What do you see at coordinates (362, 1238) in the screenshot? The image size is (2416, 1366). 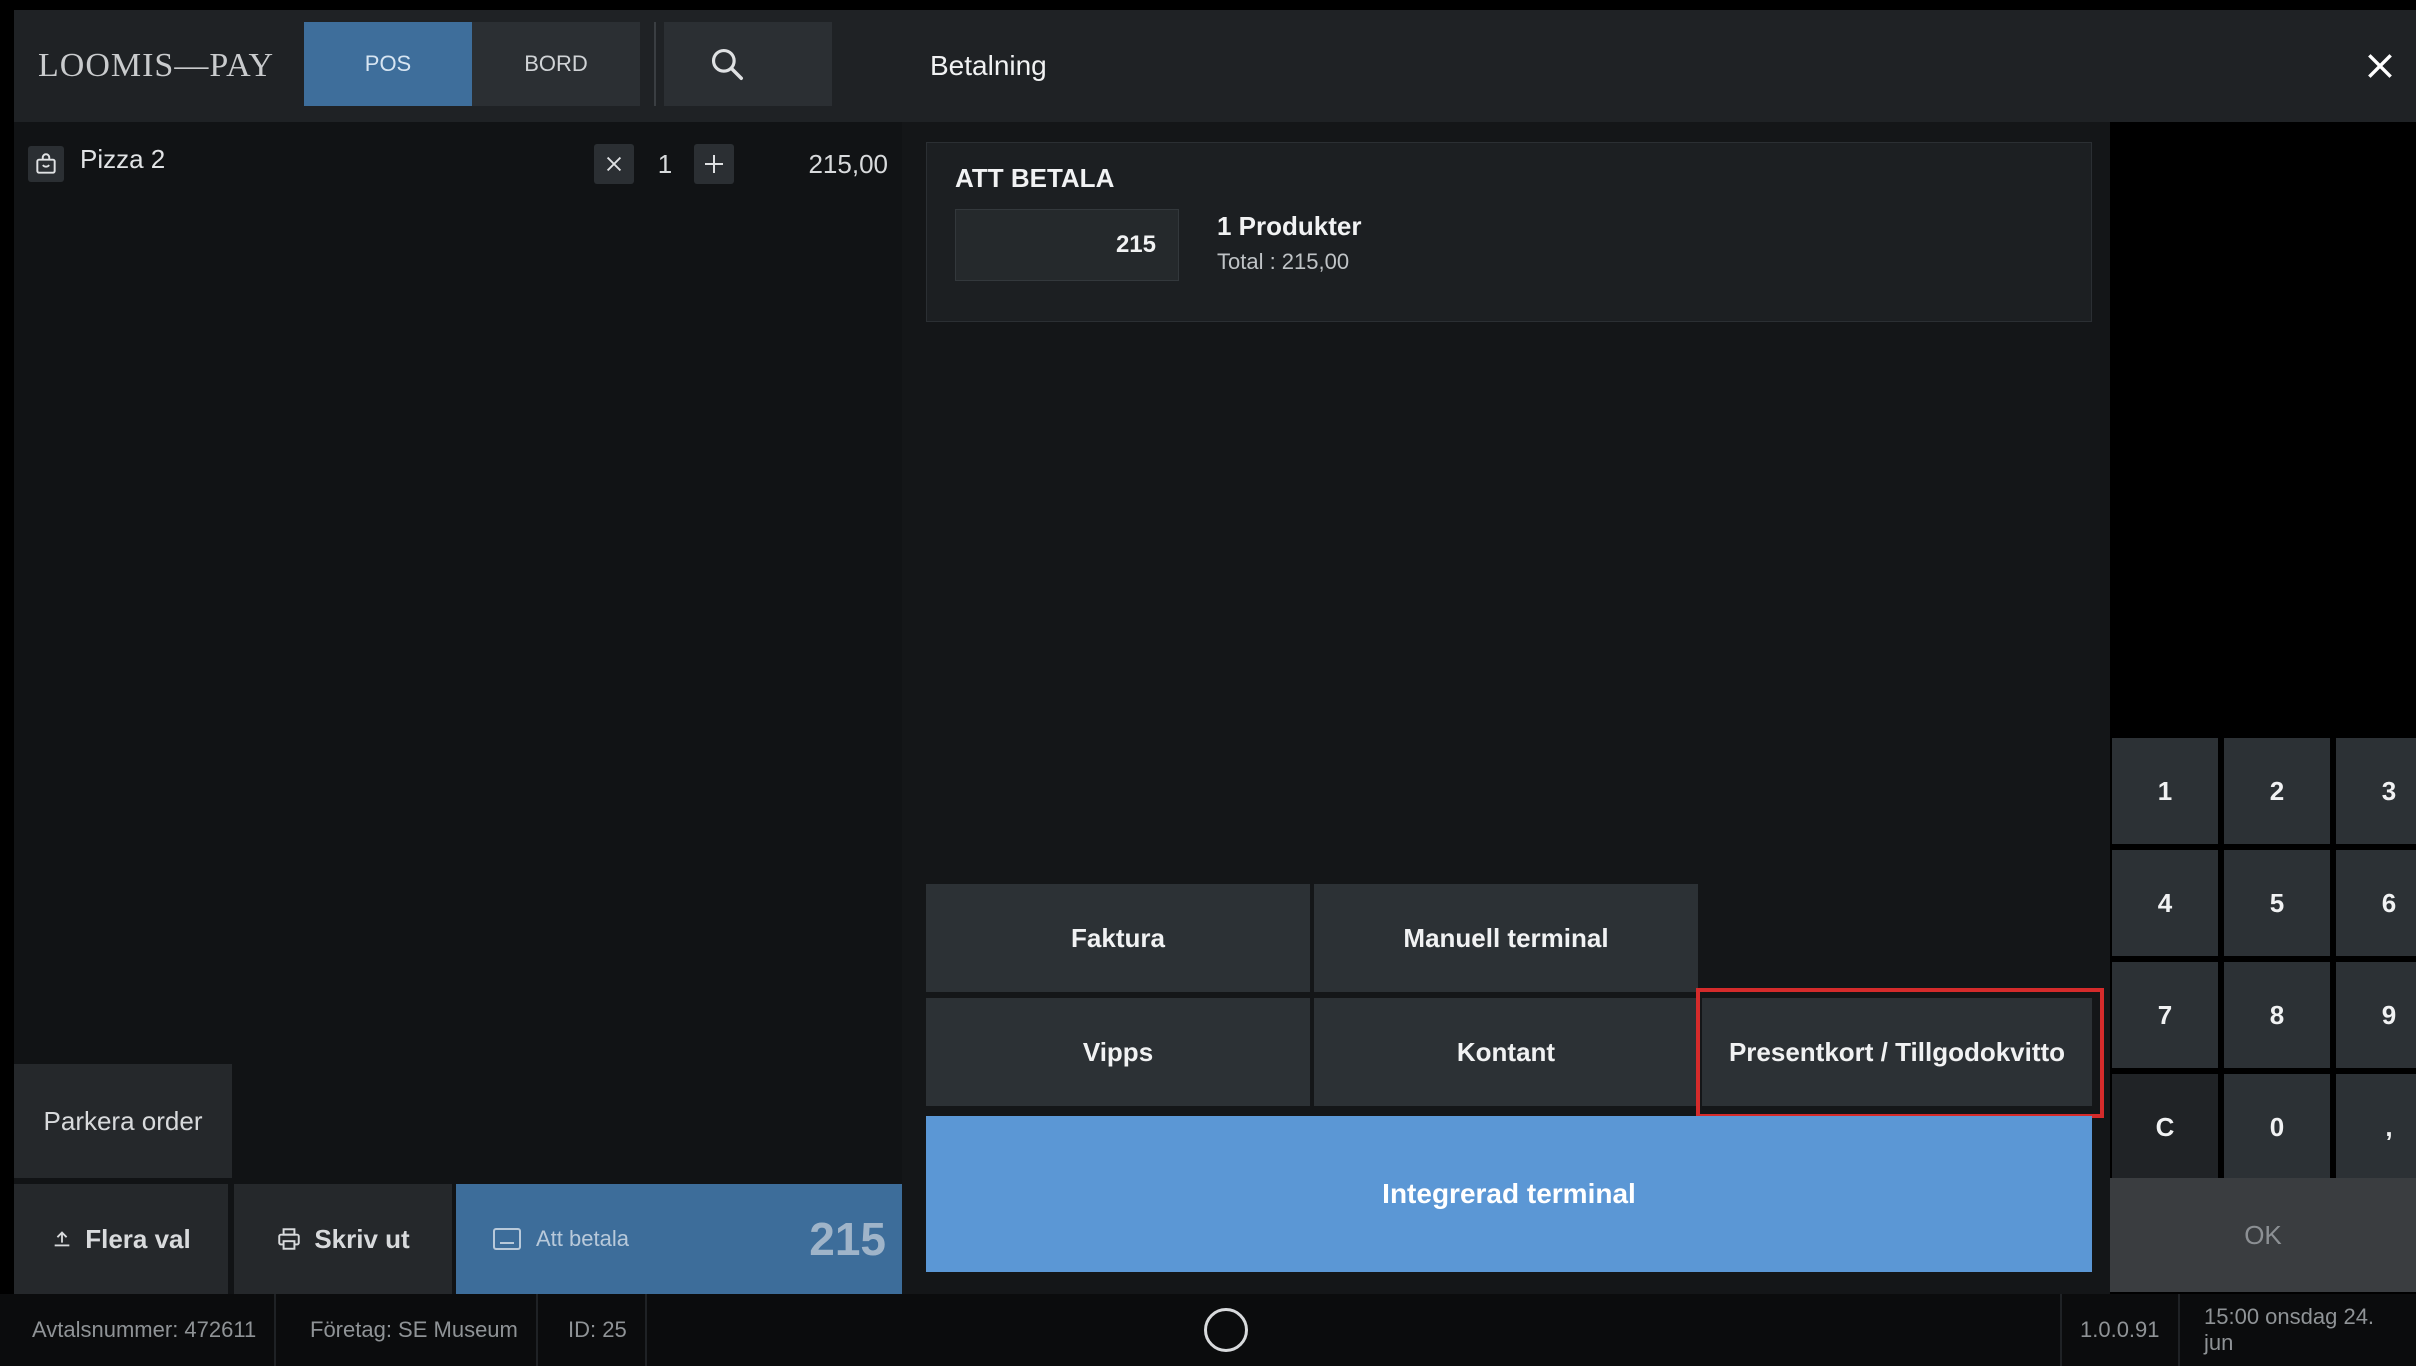 I see `print-label: Skriv ut` at bounding box center [362, 1238].